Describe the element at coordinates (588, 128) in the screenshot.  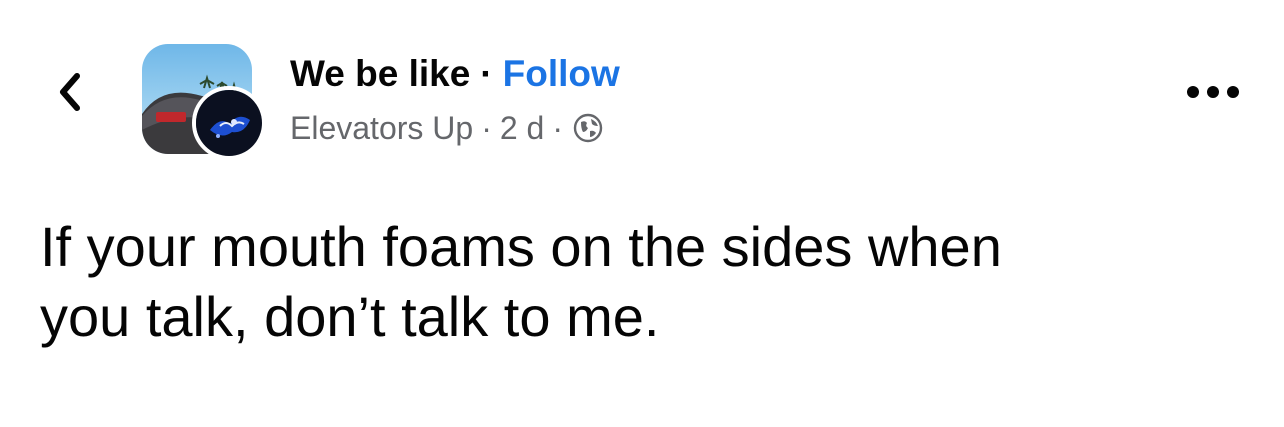
I see `globe-icon` at that location.